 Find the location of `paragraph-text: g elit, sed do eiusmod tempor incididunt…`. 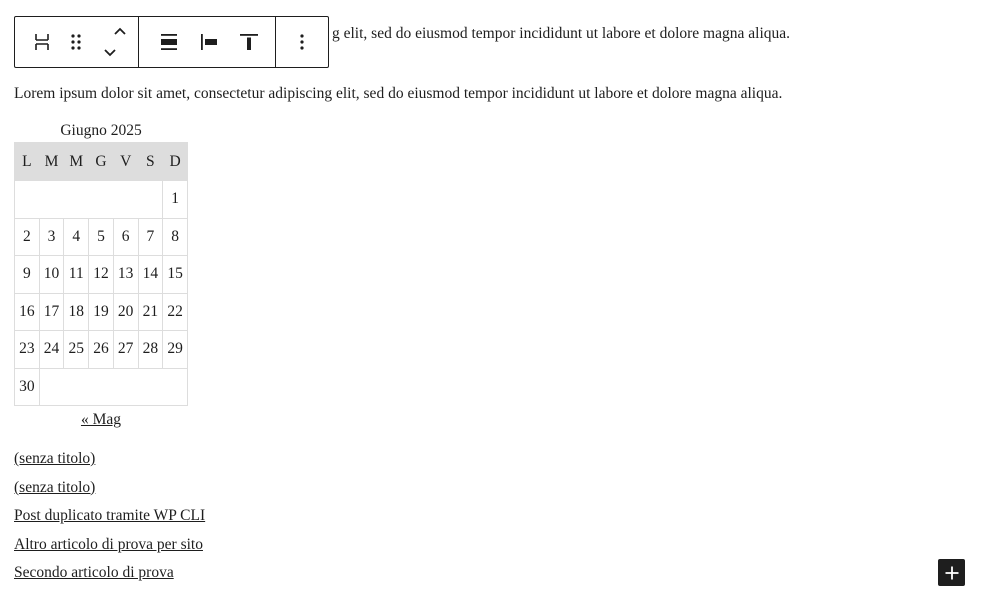

paragraph-text: g elit, sed do eiusmod tempor incididunt… is located at coordinates (561, 33).